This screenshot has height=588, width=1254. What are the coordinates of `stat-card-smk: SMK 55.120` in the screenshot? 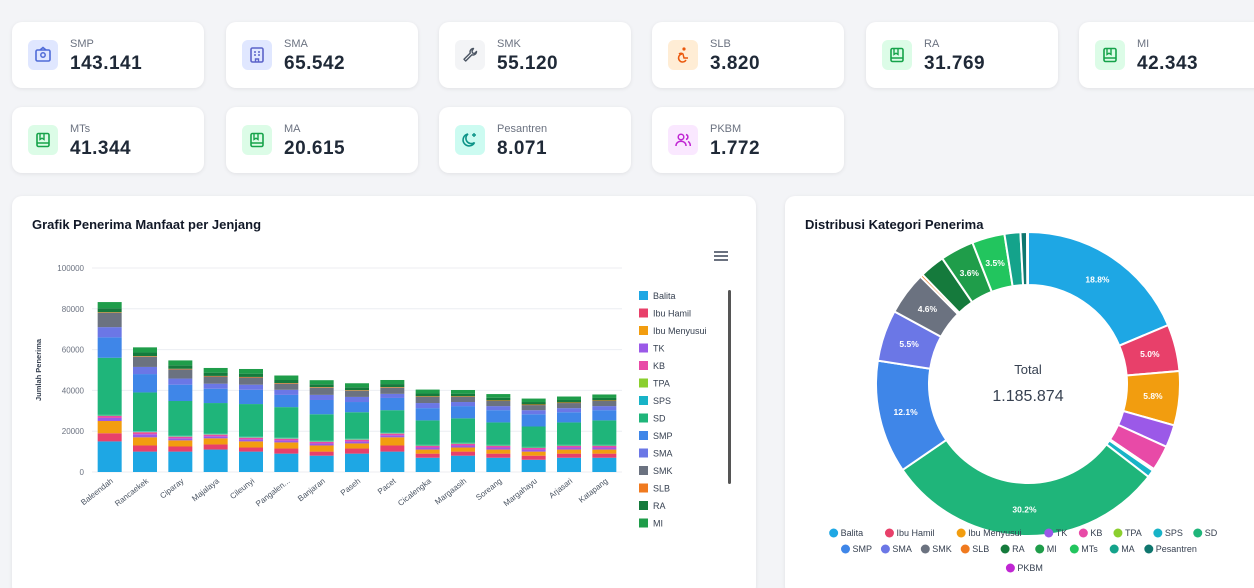 It's located at (535, 55).